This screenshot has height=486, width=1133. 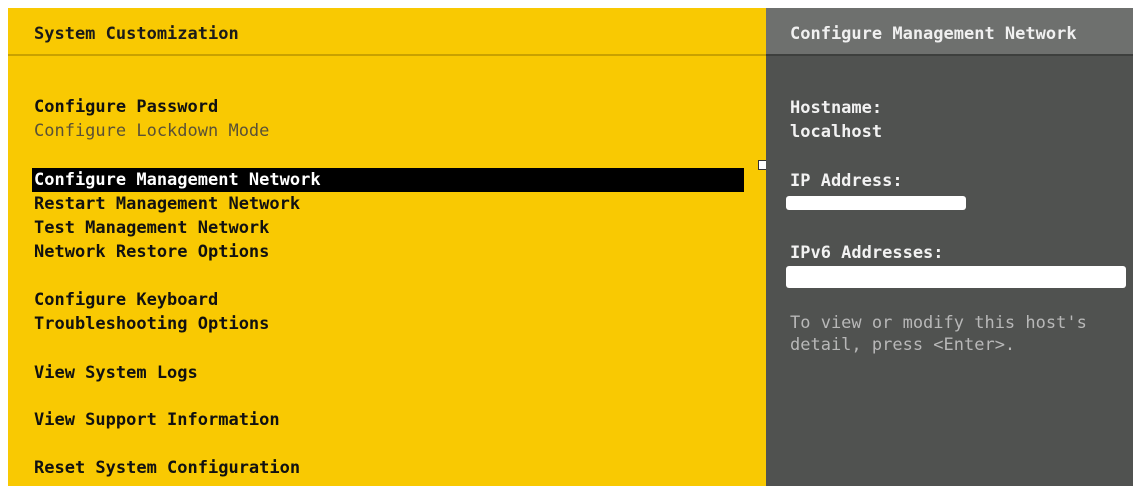 I want to click on menu-item-restart-management-network: Restart Management Network, so click(x=167, y=204).